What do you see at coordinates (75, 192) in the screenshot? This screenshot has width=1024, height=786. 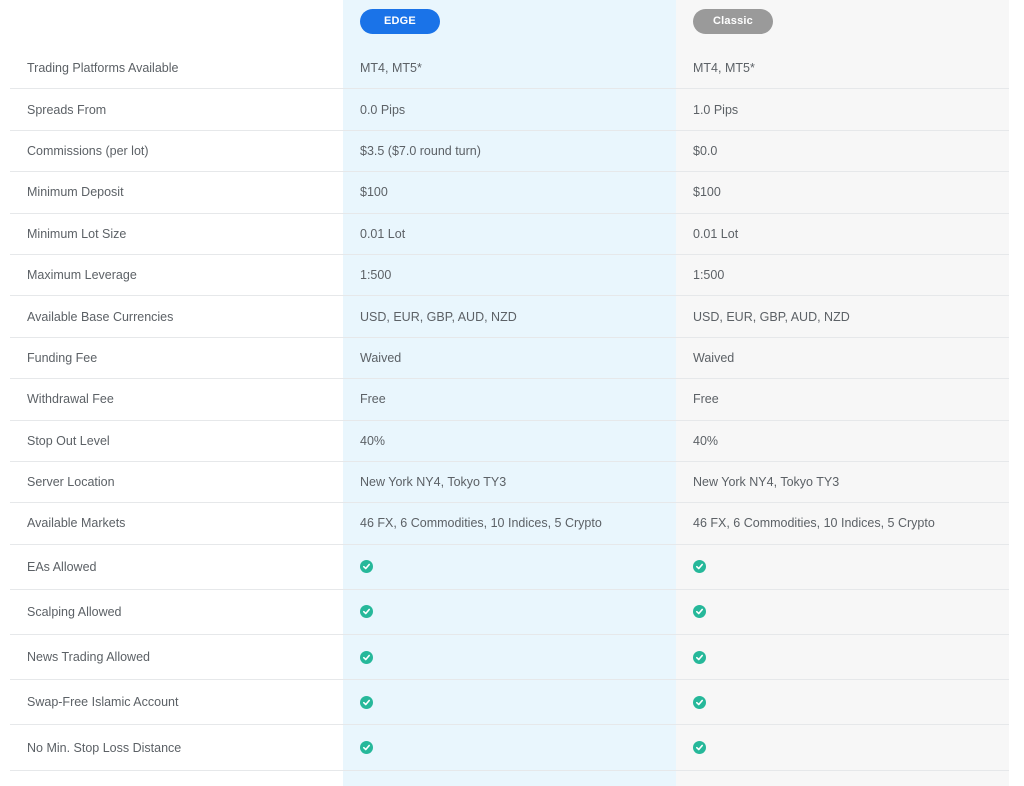 I see `row-label: Minimum Deposit` at bounding box center [75, 192].